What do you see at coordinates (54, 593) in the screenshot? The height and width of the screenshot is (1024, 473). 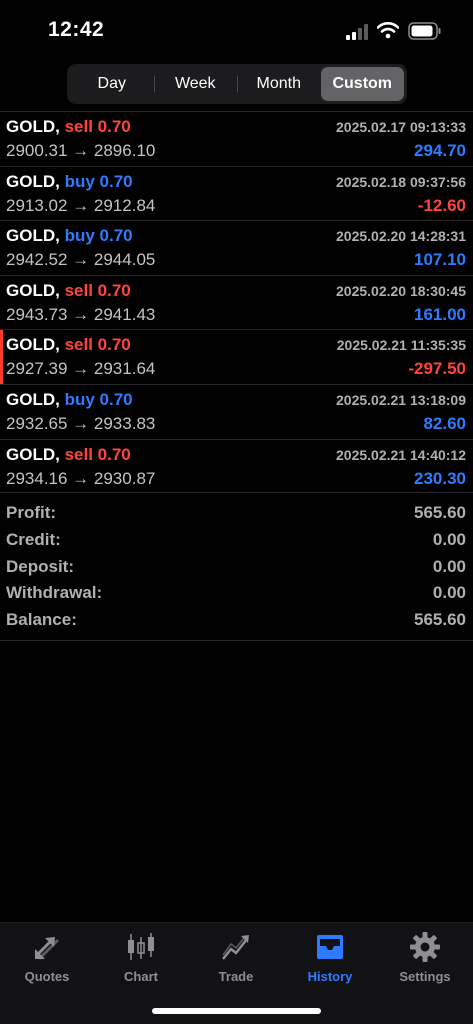 I see `summary-label: Withdrawal:` at bounding box center [54, 593].